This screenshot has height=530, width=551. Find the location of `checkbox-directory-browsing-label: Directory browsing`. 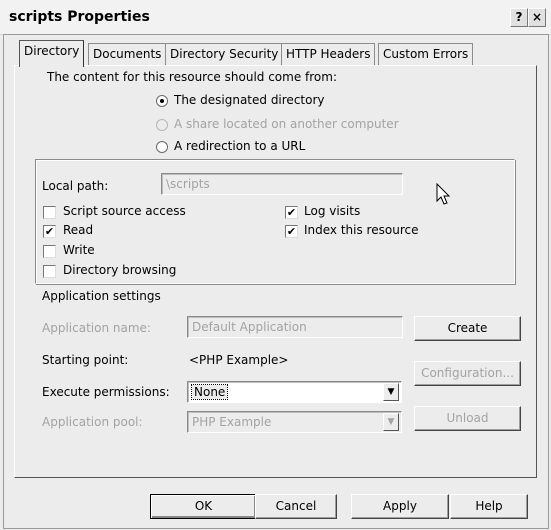

checkbox-directory-browsing-label: Directory browsing is located at coordinates (119, 270).